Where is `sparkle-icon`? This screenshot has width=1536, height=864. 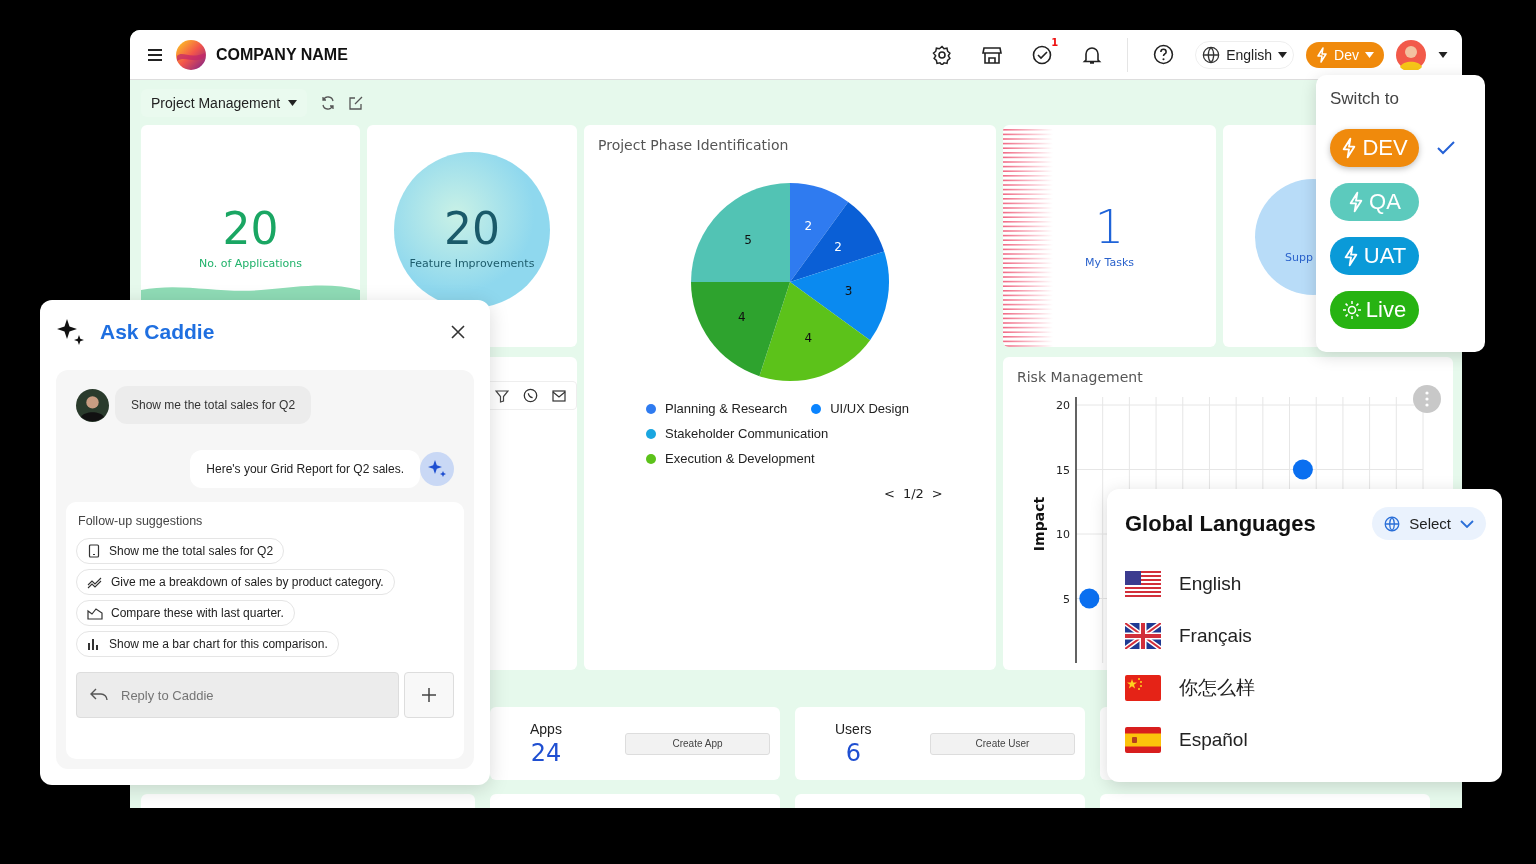
sparkle-icon is located at coordinates (71, 332).